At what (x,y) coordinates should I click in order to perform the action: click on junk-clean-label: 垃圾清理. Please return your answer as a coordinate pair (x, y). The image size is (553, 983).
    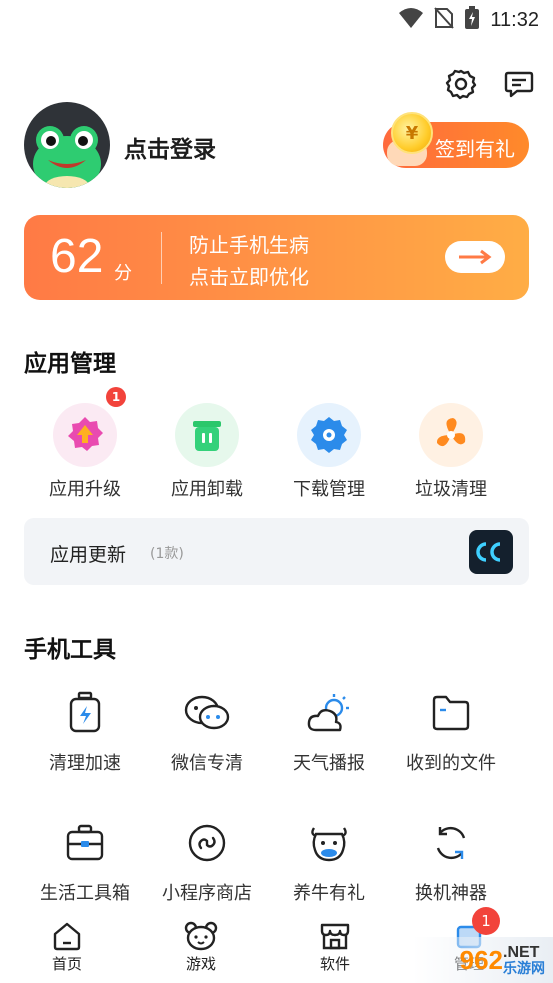
    Looking at the image, I should click on (451, 489).